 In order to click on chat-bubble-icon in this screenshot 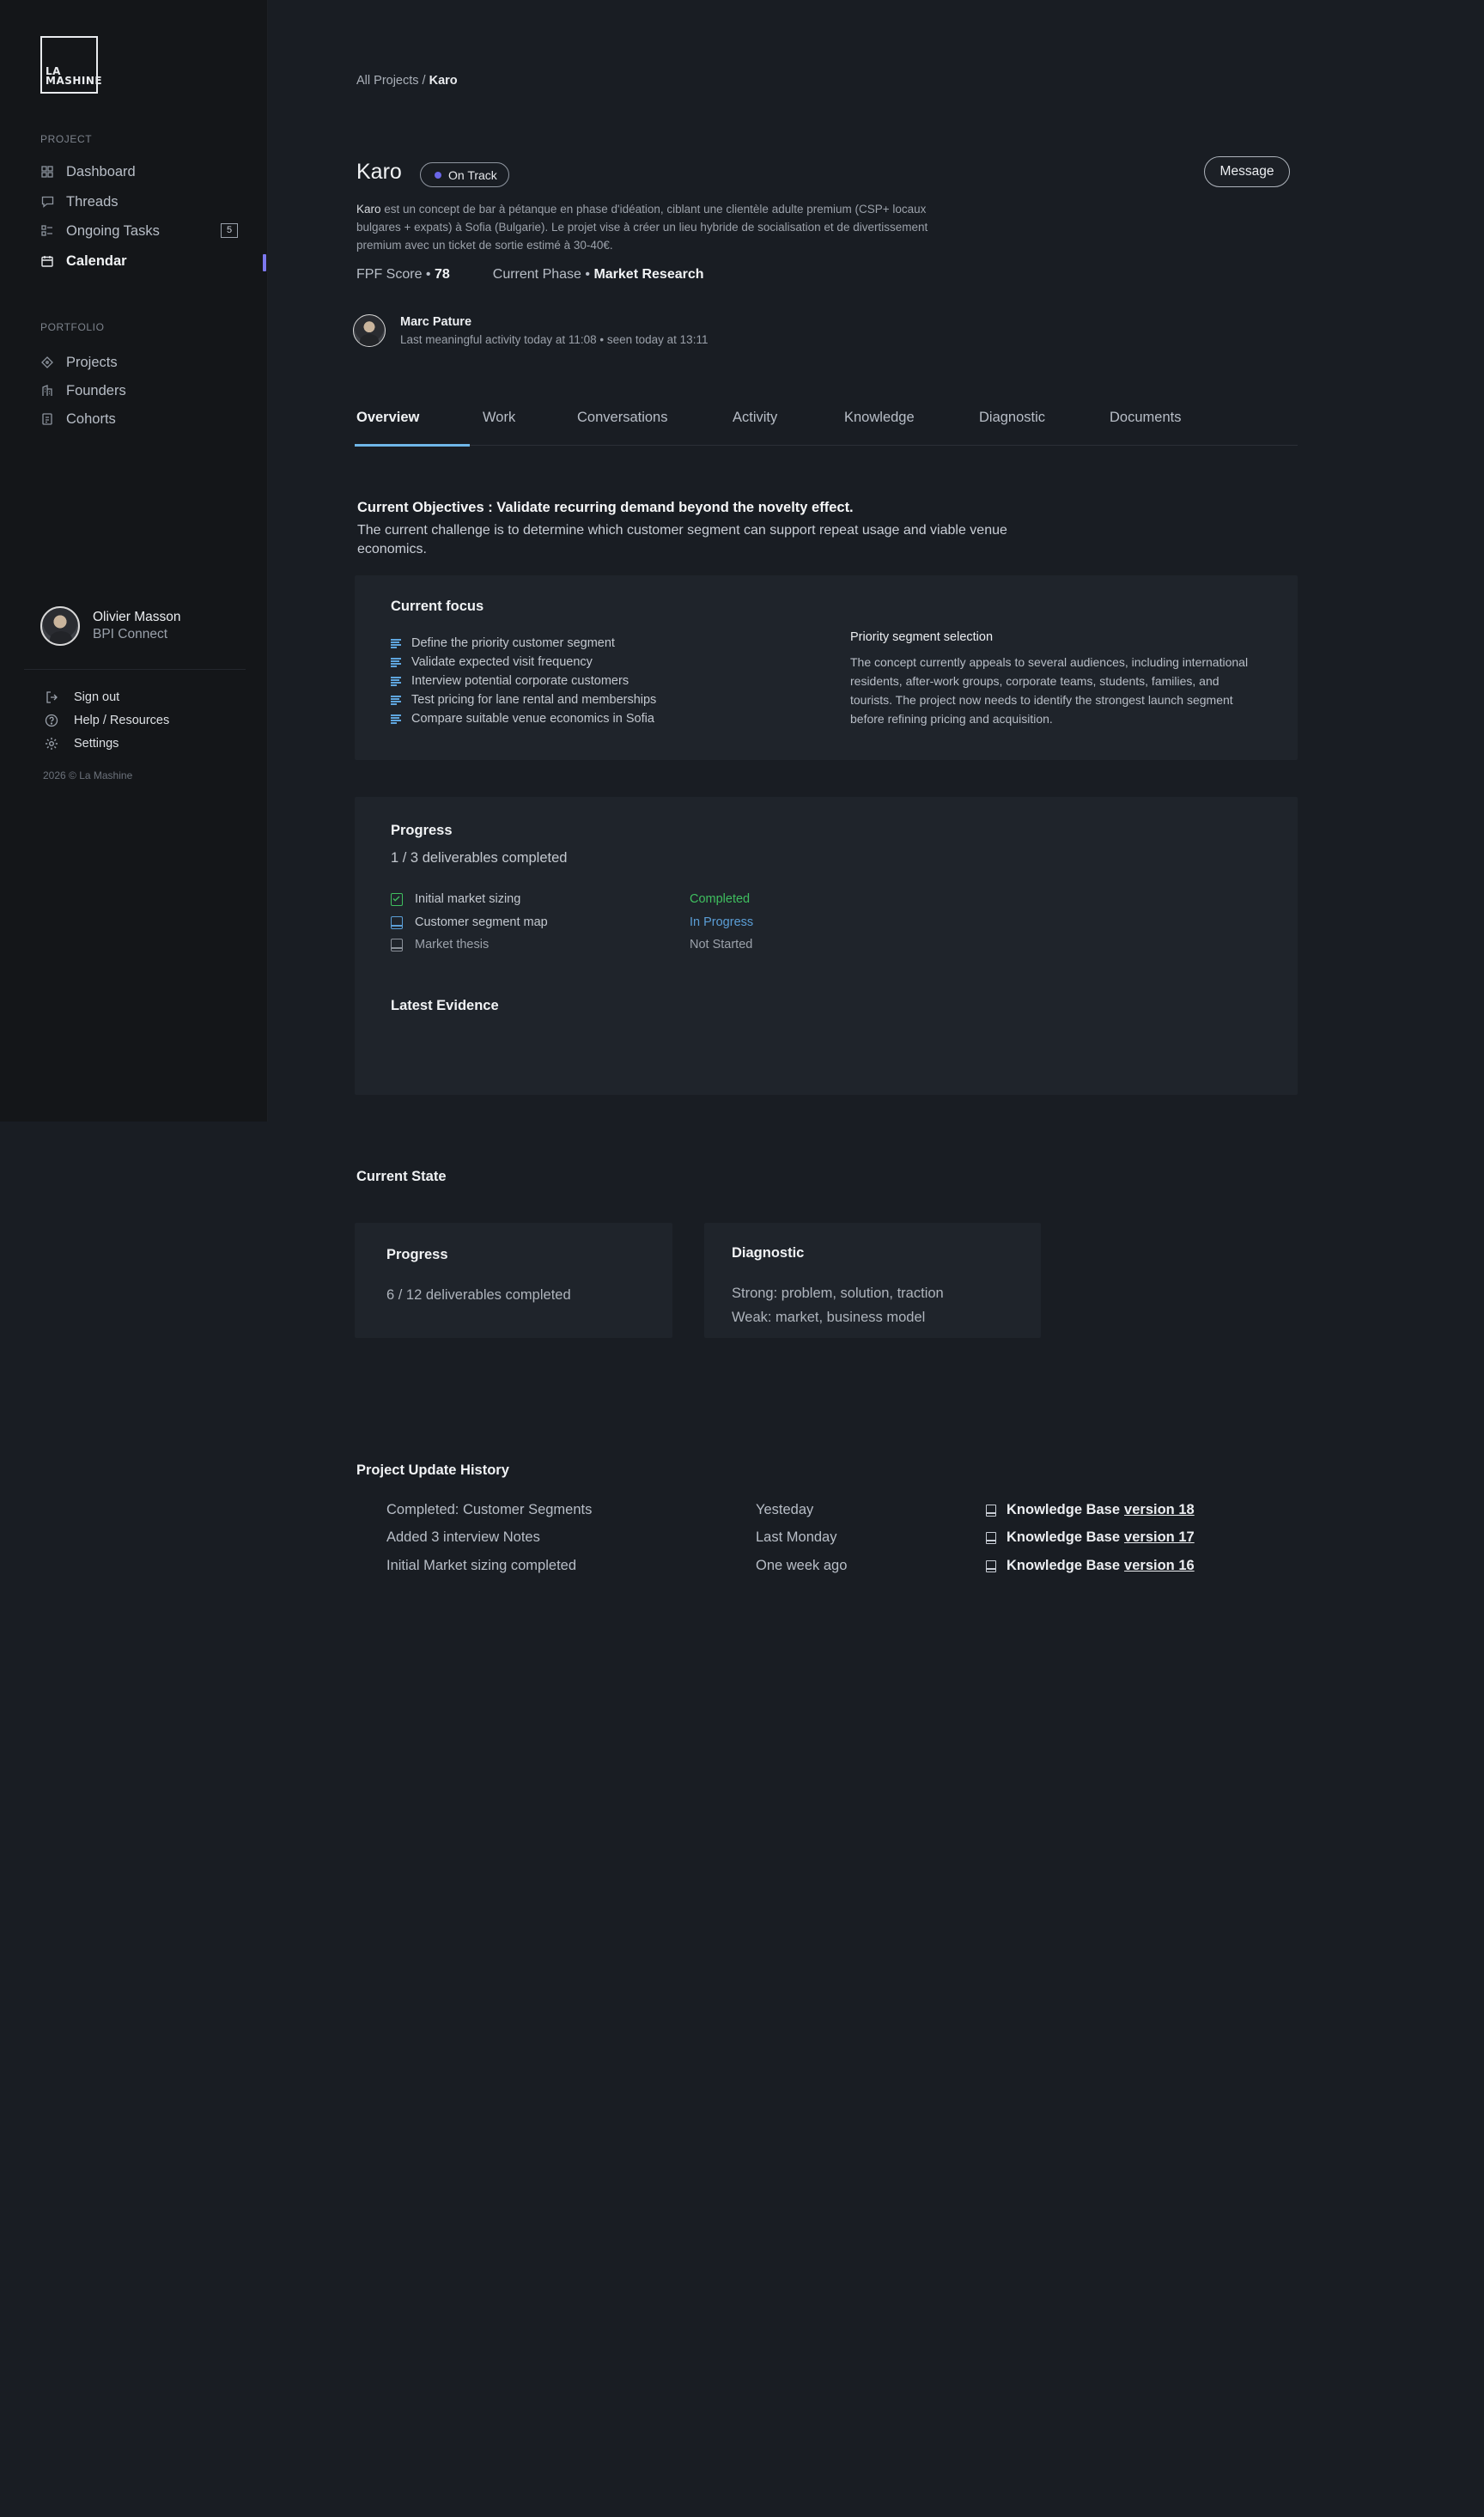, I will do `click(47, 202)`.